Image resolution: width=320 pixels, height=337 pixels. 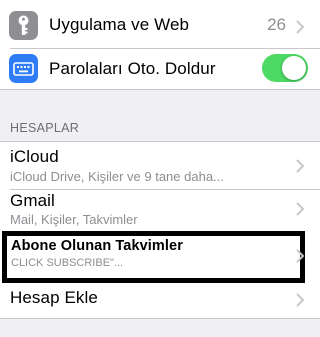 I want to click on account-row-gmail: Gmail Mail, Kişiler, Takvimler, so click(x=160, y=211).